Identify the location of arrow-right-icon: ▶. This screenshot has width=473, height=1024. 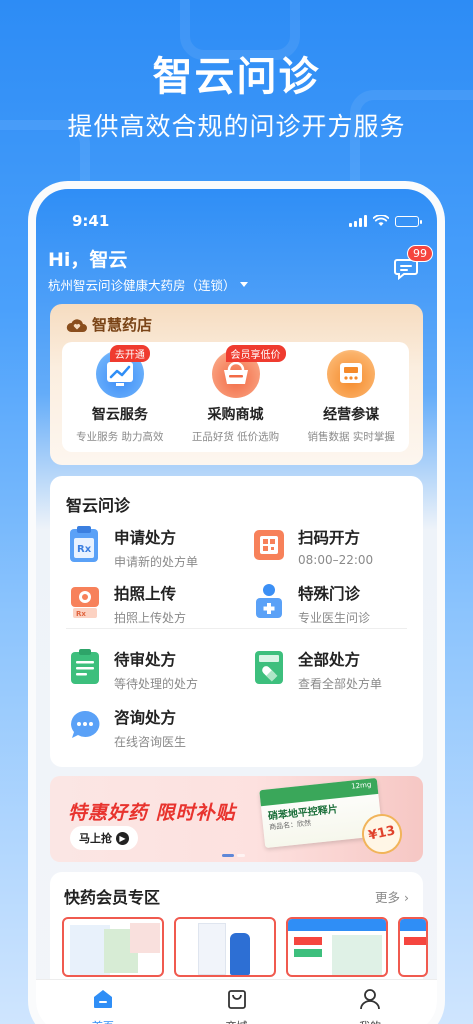
(122, 838).